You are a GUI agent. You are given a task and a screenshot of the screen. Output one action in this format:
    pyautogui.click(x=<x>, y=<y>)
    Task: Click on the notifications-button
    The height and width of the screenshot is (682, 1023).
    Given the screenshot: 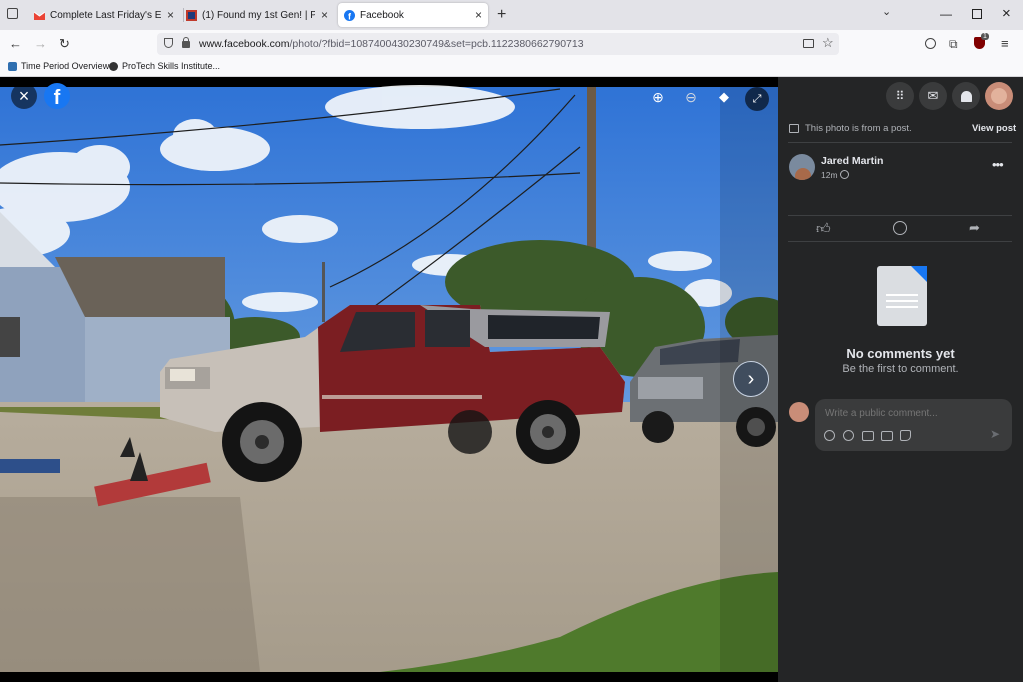 What is the action you would take?
    pyautogui.click(x=966, y=96)
    